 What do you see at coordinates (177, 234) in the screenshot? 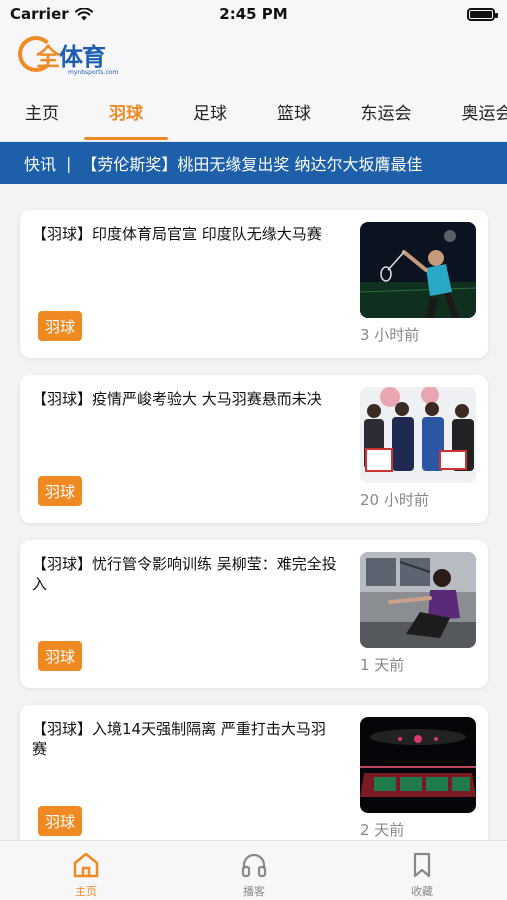
I see `article-title: 【羽球】印度体育局官宣 印度队无缘大马赛` at bounding box center [177, 234].